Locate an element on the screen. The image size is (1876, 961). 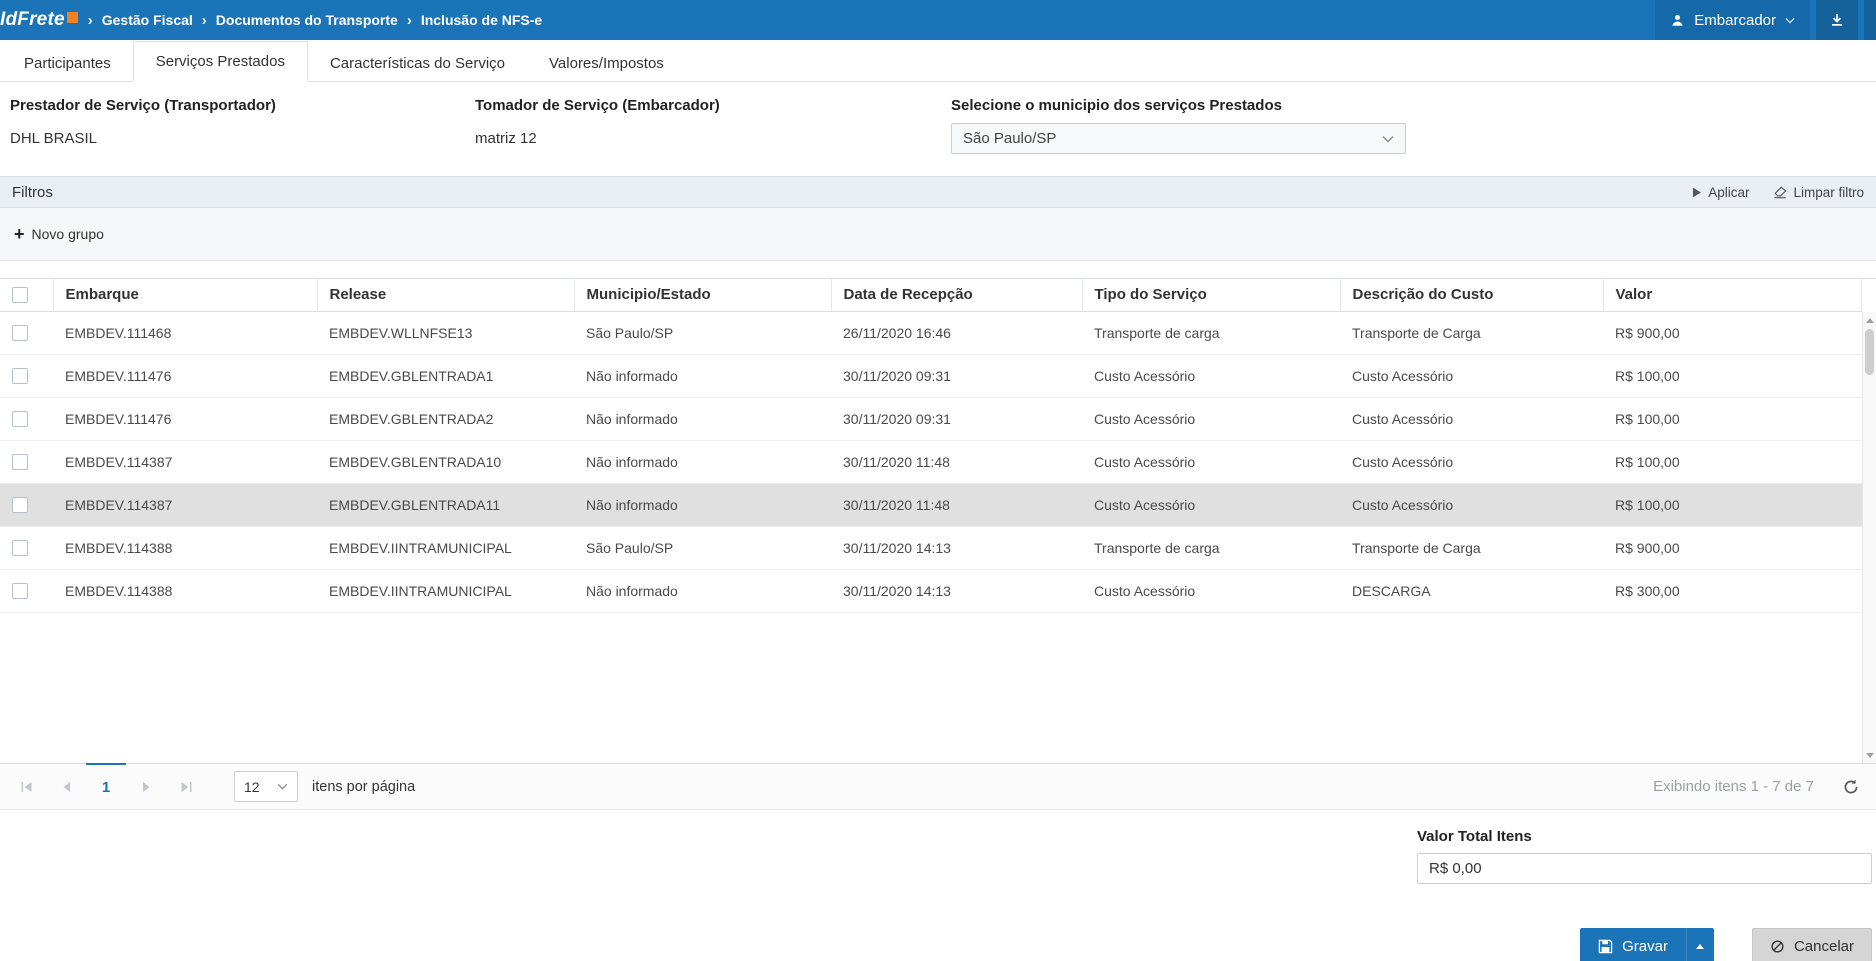
clear-filter-button: Limpar filtro is located at coordinates (1818, 192).